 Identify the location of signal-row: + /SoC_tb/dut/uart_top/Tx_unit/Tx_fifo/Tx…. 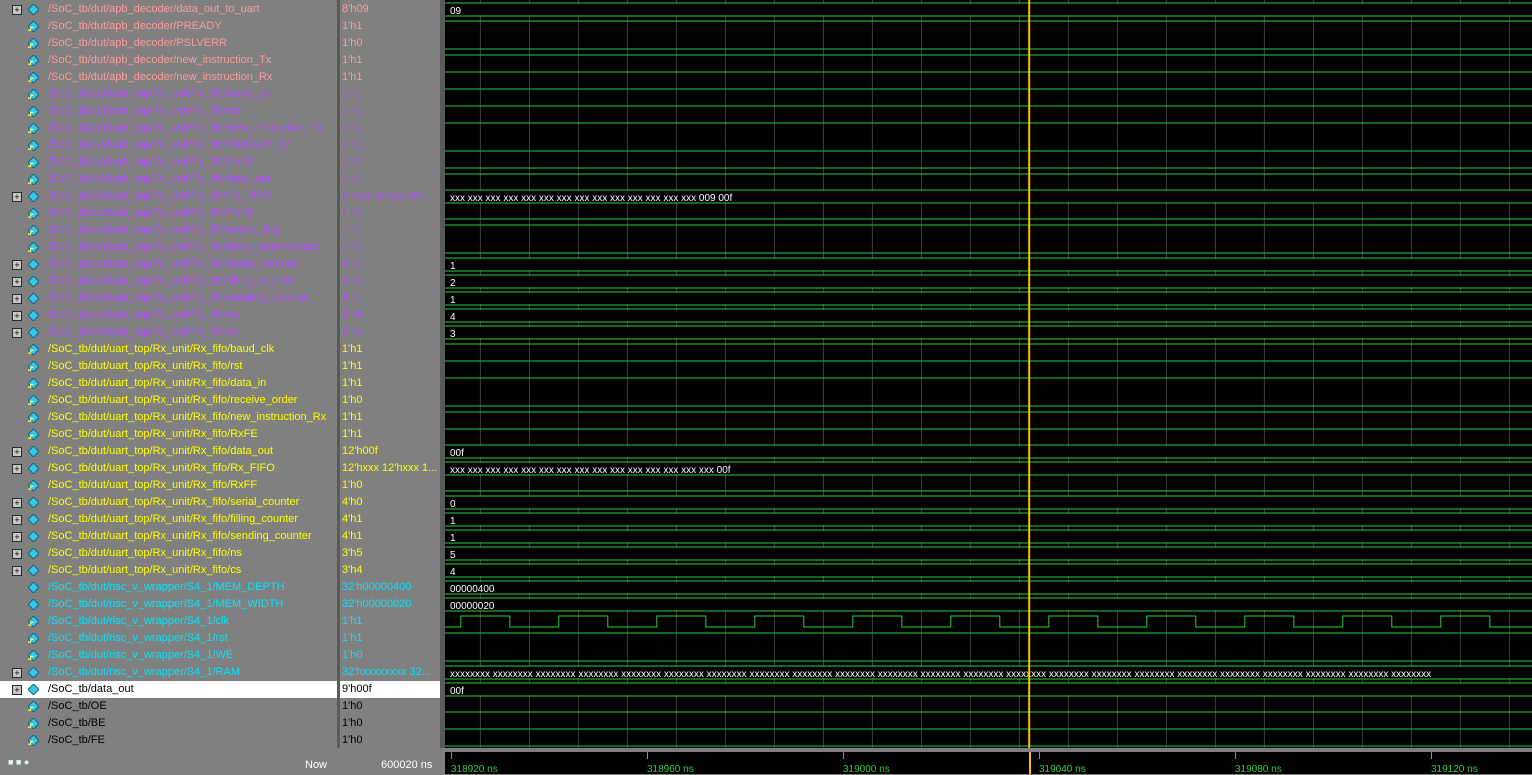
(168, 196).